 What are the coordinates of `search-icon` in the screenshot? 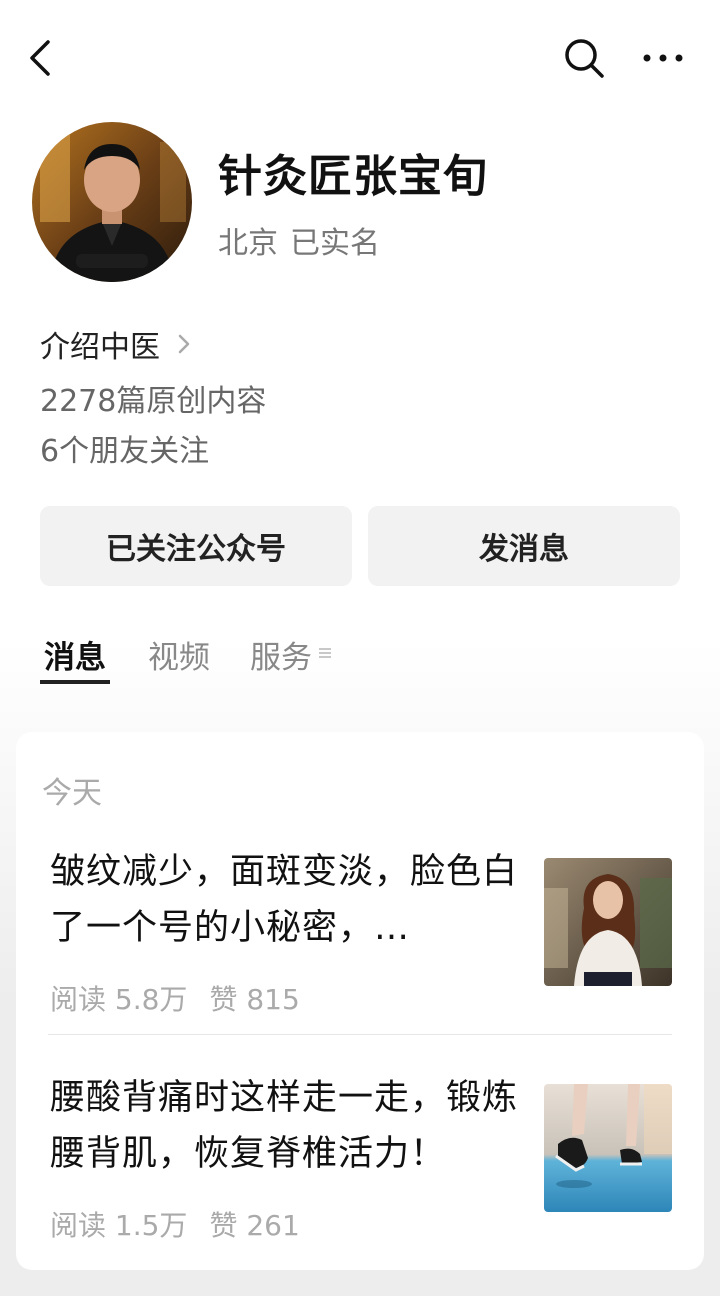 It's located at (584, 58).